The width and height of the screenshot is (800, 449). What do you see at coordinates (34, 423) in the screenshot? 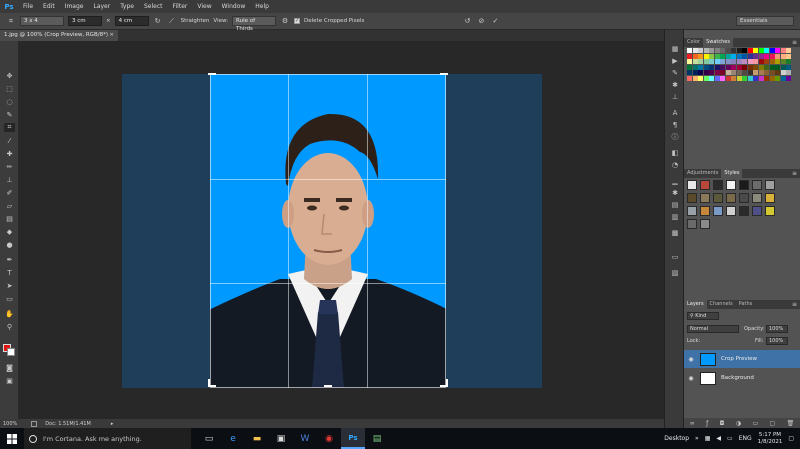
I see `status-icon` at bounding box center [34, 423].